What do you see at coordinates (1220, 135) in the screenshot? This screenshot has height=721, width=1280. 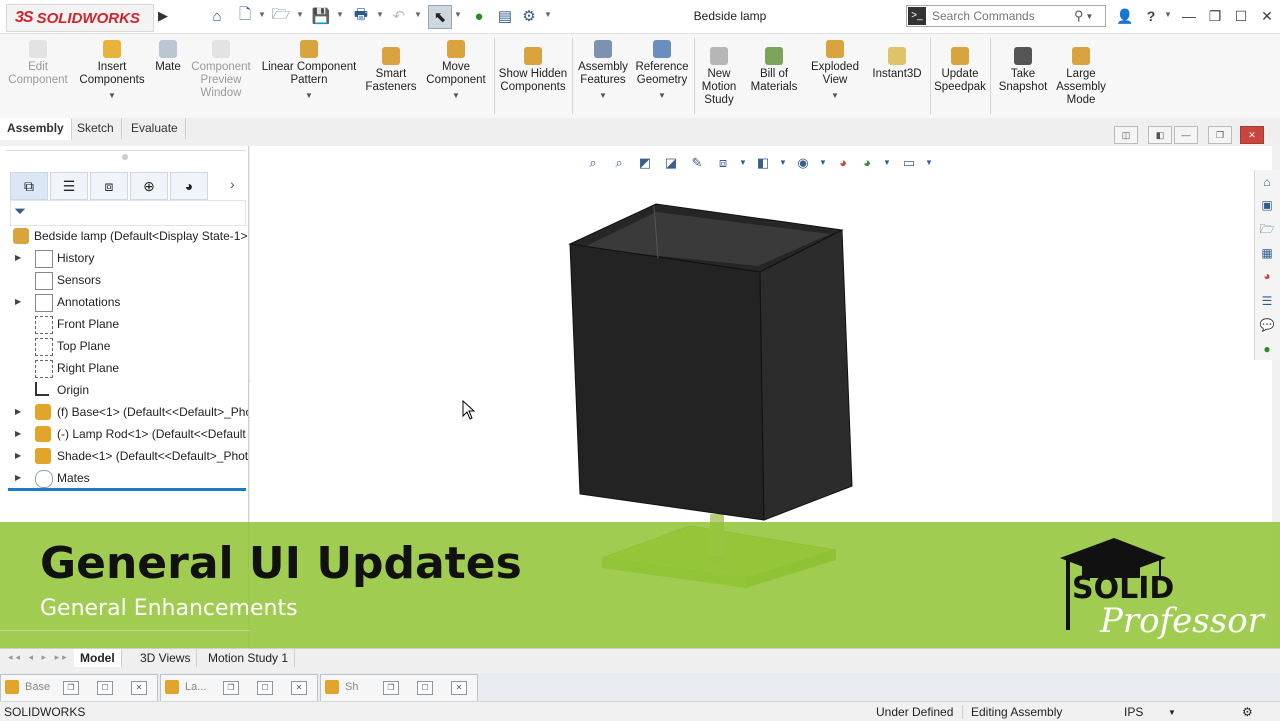 I see `doc-restore-button: ❐` at bounding box center [1220, 135].